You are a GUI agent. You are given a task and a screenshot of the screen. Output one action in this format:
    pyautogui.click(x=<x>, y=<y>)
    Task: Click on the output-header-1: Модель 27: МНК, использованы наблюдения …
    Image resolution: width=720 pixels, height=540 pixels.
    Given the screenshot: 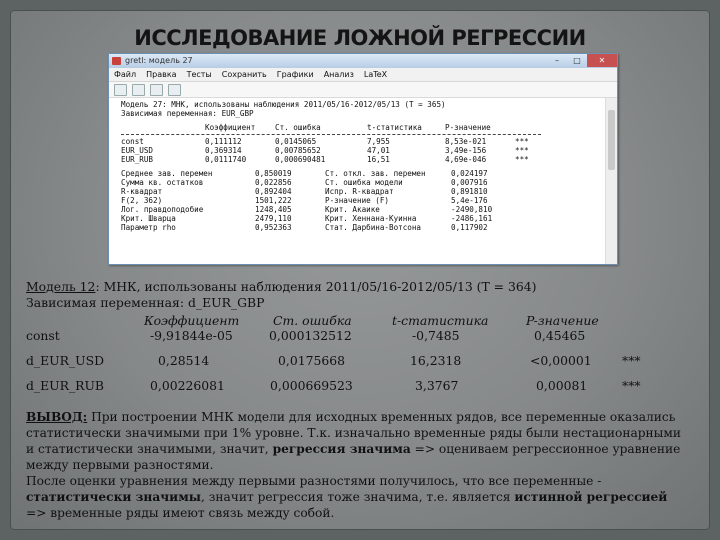 What is the action you would take?
    pyautogui.click(x=283, y=104)
    